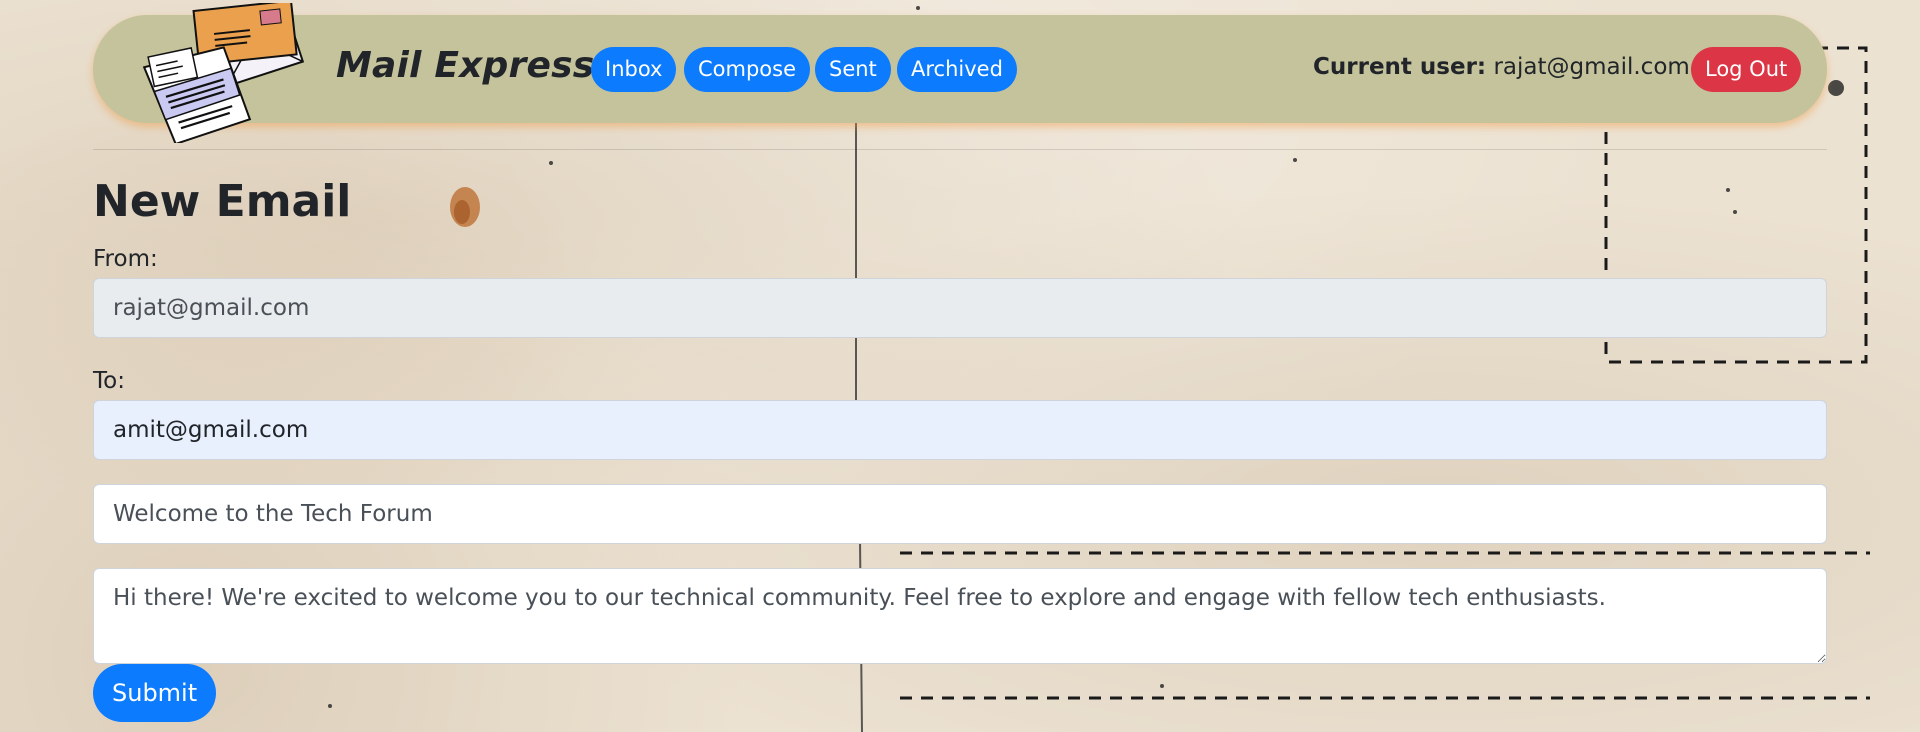 This screenshot has height=732, width=1920. Describe the element at coordinates (109, 381) in the screenshot. I see `to-label: To:` at that location.